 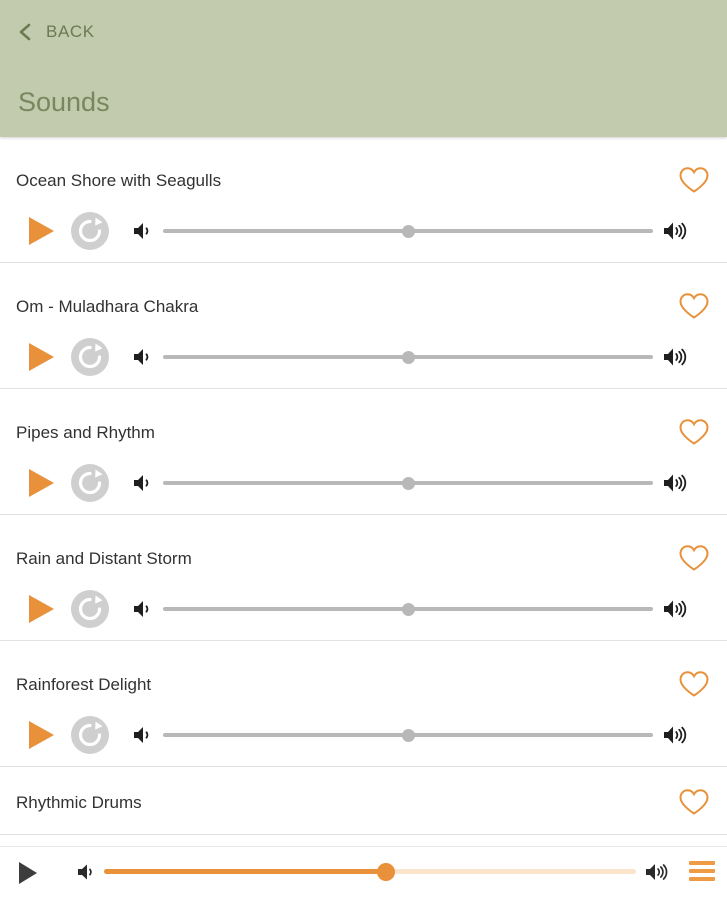 I want to click on hamburger-menu-icon, so click(x=702, y=872).